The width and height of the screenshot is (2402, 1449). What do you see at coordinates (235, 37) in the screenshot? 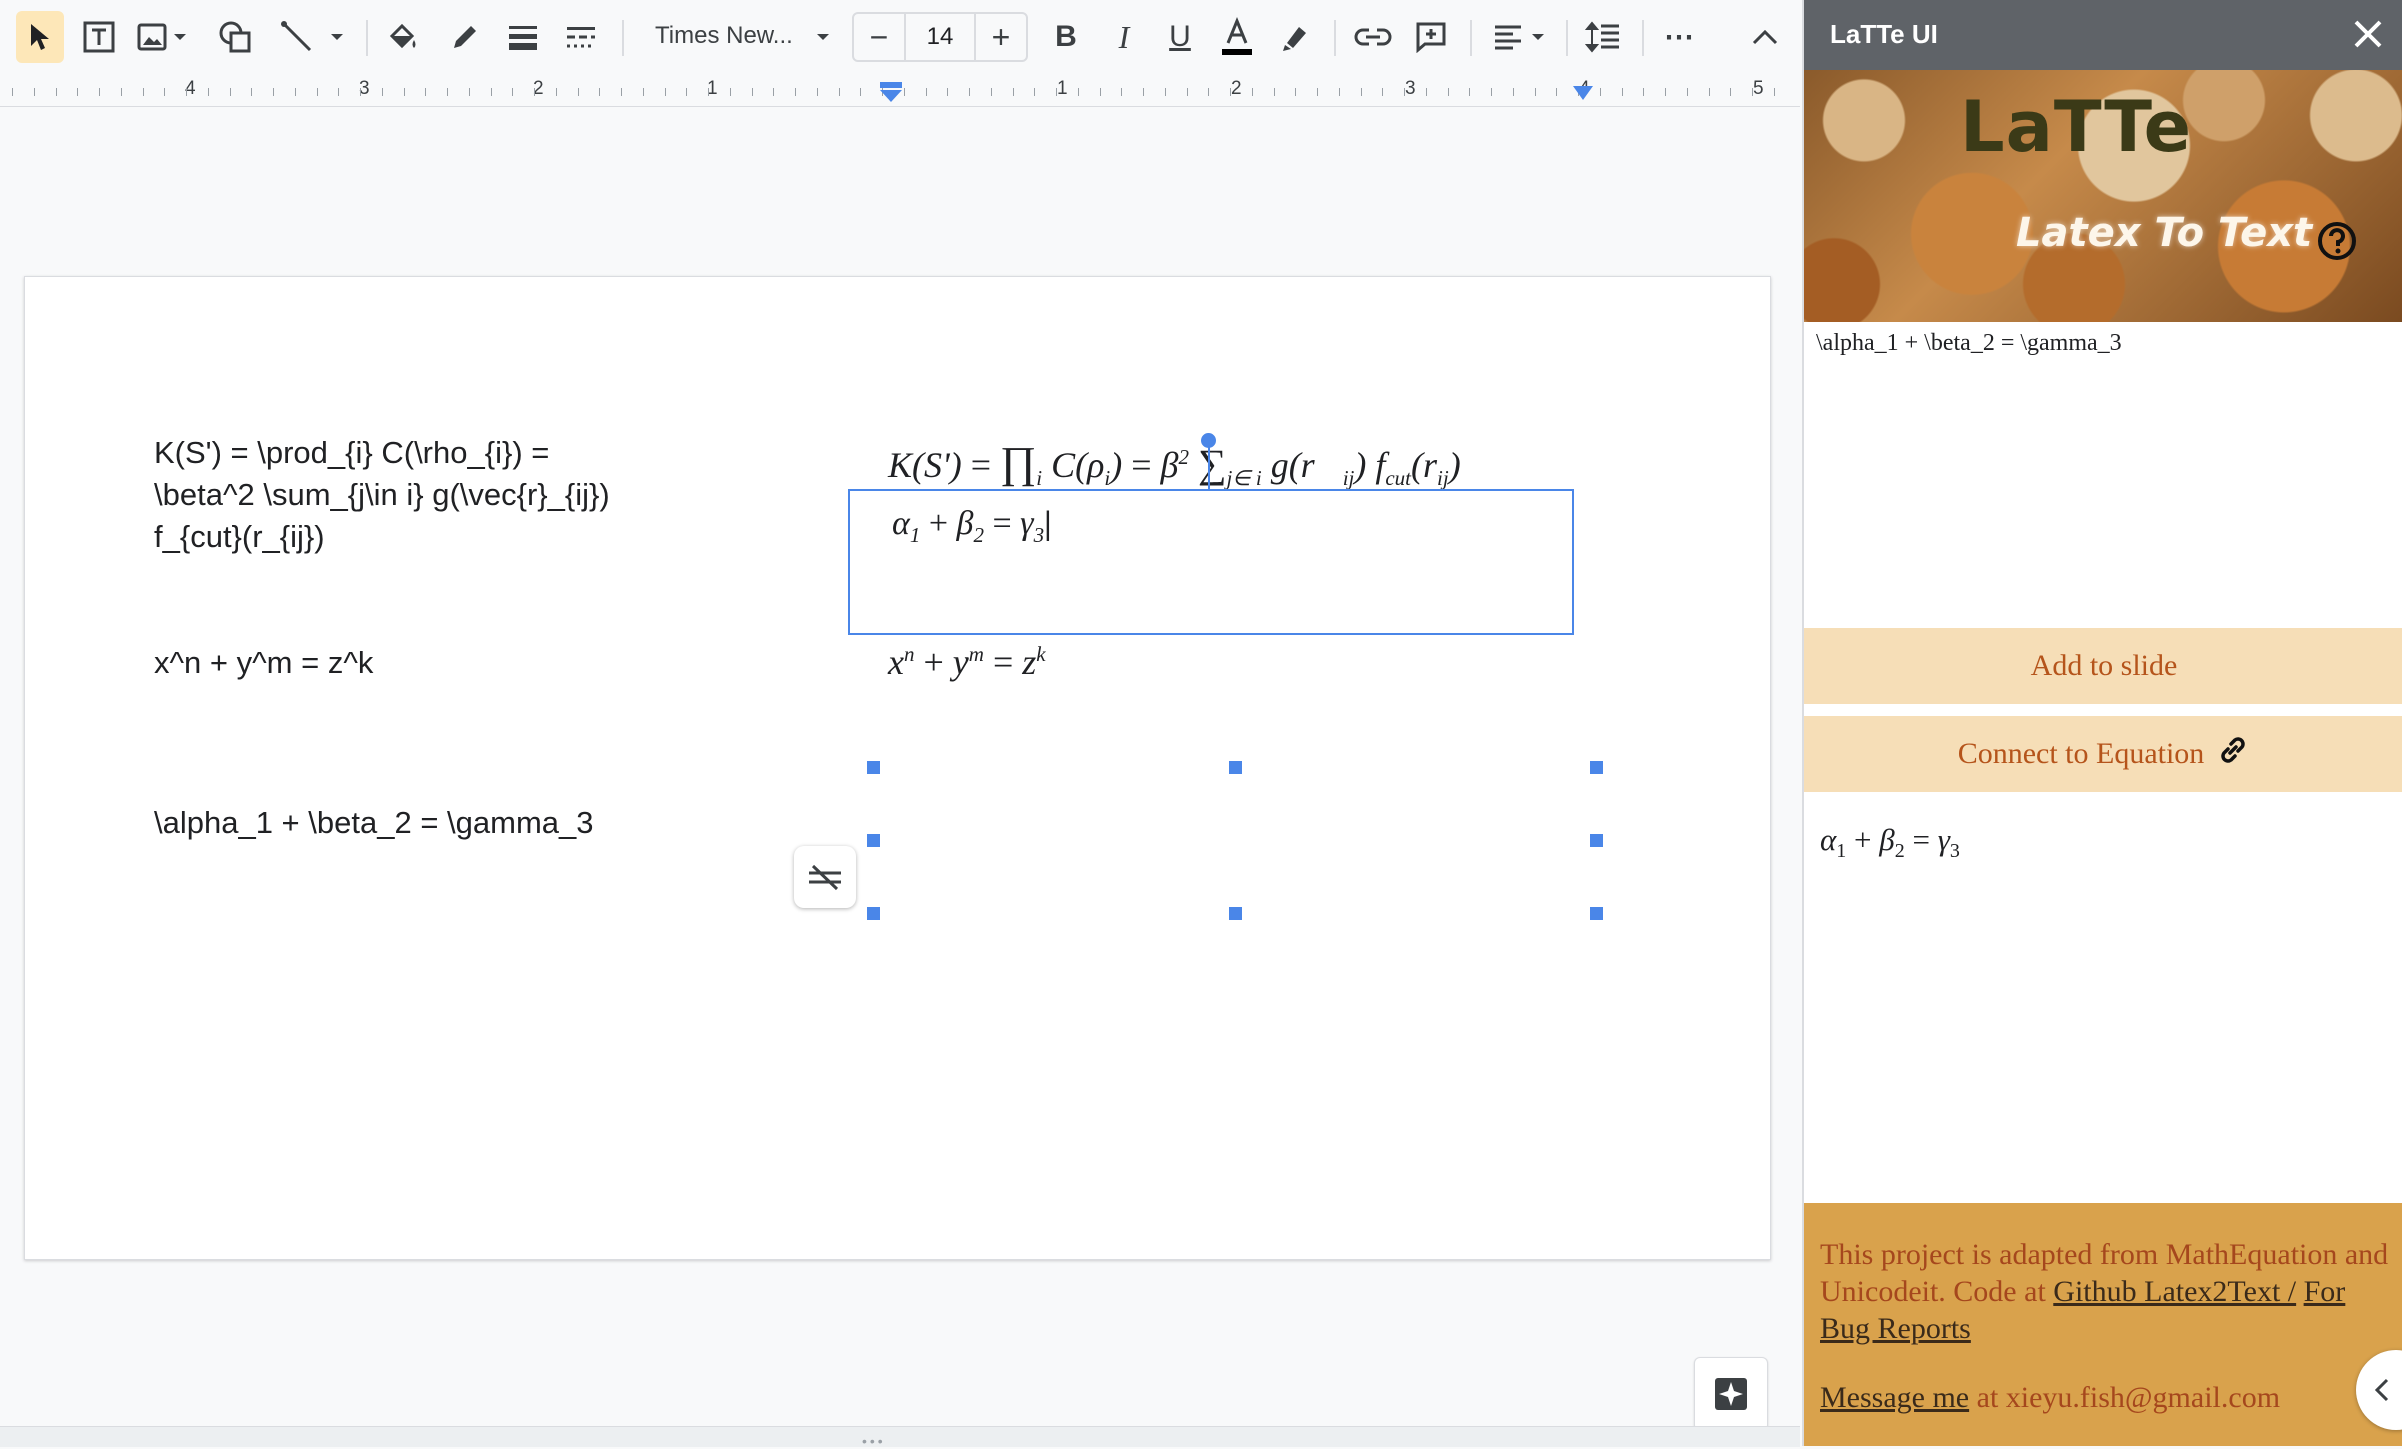
I see `shape-button` at bounding box center [235, 37].